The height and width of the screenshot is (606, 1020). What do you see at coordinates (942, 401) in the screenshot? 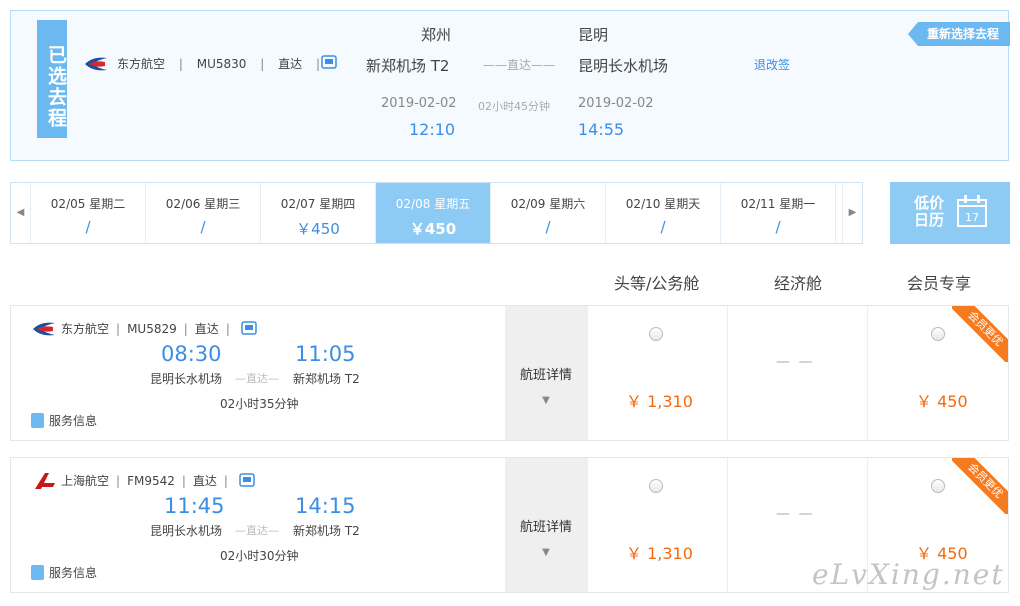
I see `member-price: ￥ 450` at bounding box center [942, 401].